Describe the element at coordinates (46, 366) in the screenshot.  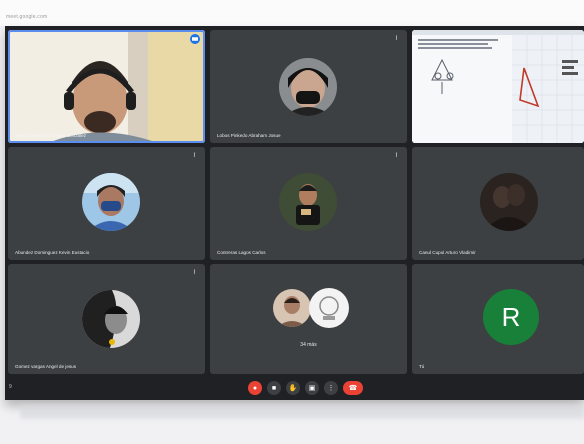
I see `participant-name: Gomez vargas Angel de jesus` at that location.